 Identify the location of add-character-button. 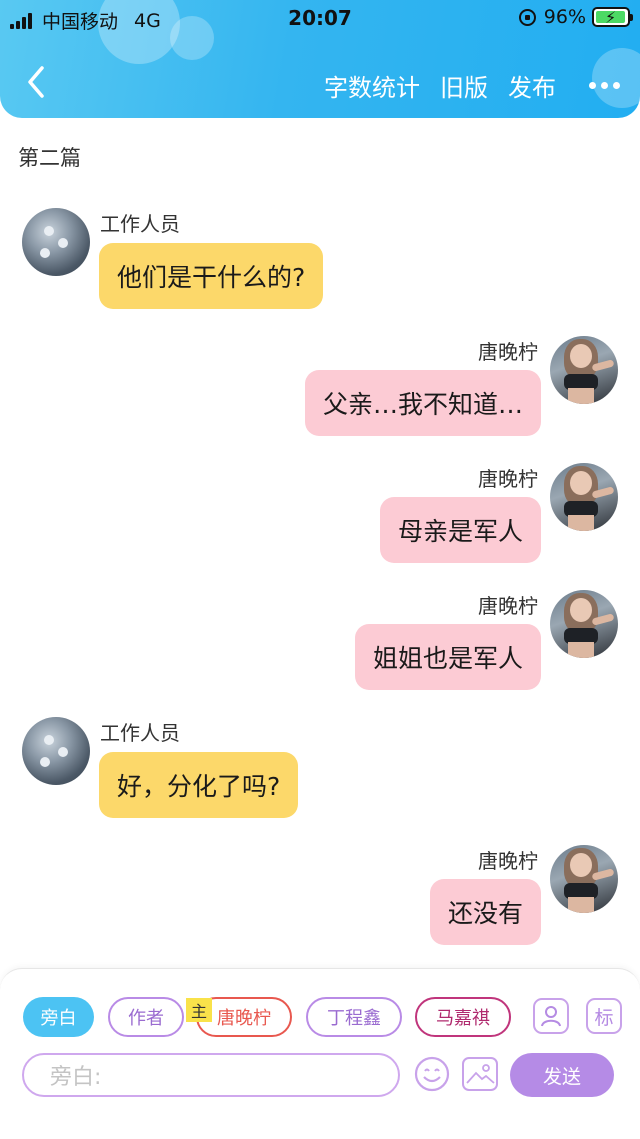
(551, 1016).